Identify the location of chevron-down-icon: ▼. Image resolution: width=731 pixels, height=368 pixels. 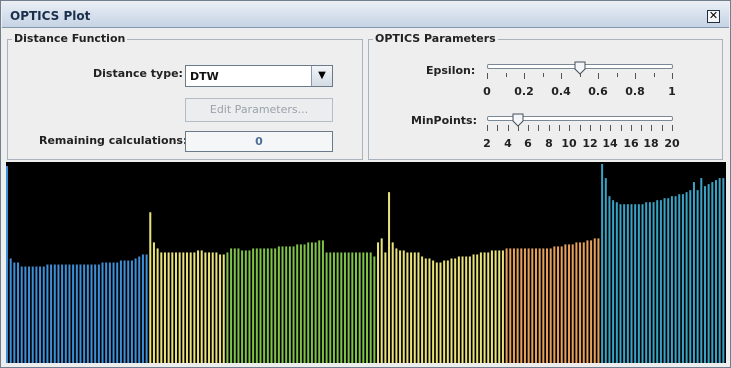
(321, 76).